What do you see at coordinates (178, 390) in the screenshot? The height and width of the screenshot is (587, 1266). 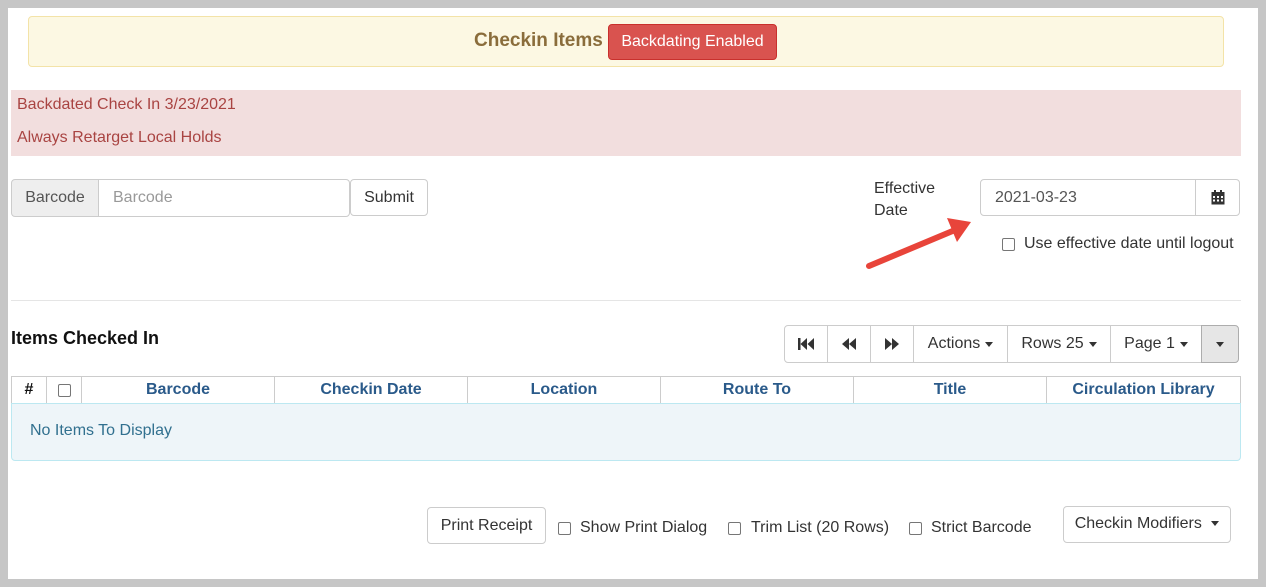 I see `column-header-barcode: Barcode` at bounding box center [178, 390].